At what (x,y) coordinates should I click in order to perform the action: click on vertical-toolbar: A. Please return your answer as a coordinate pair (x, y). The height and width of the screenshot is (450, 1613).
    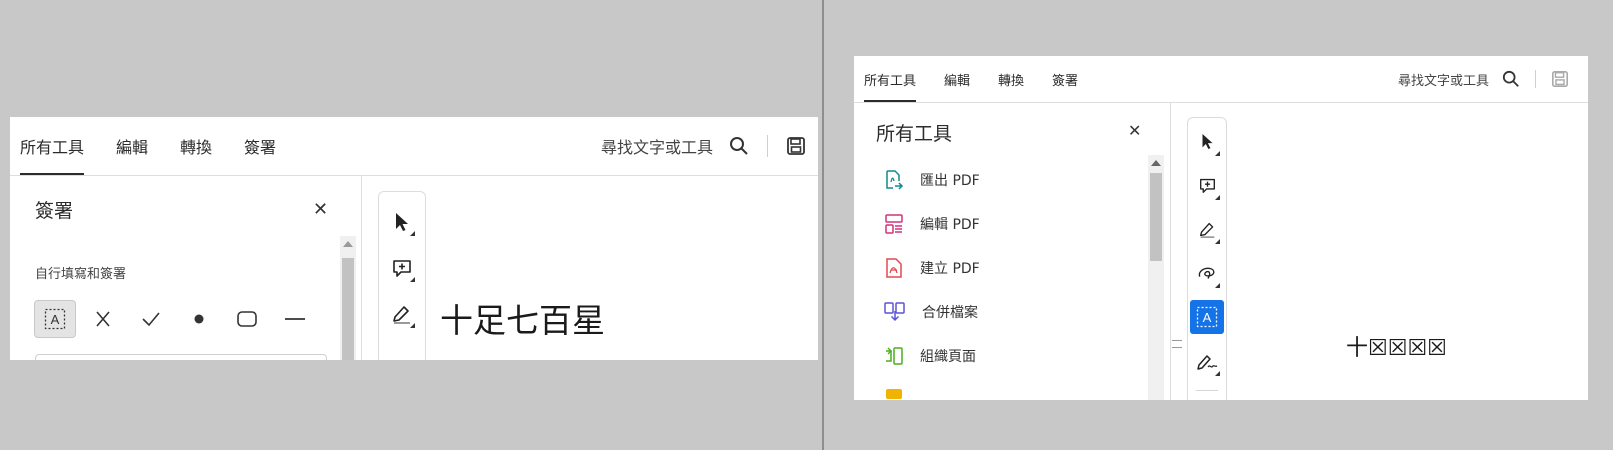
    Looking at the image, I should click on (1207, 258).